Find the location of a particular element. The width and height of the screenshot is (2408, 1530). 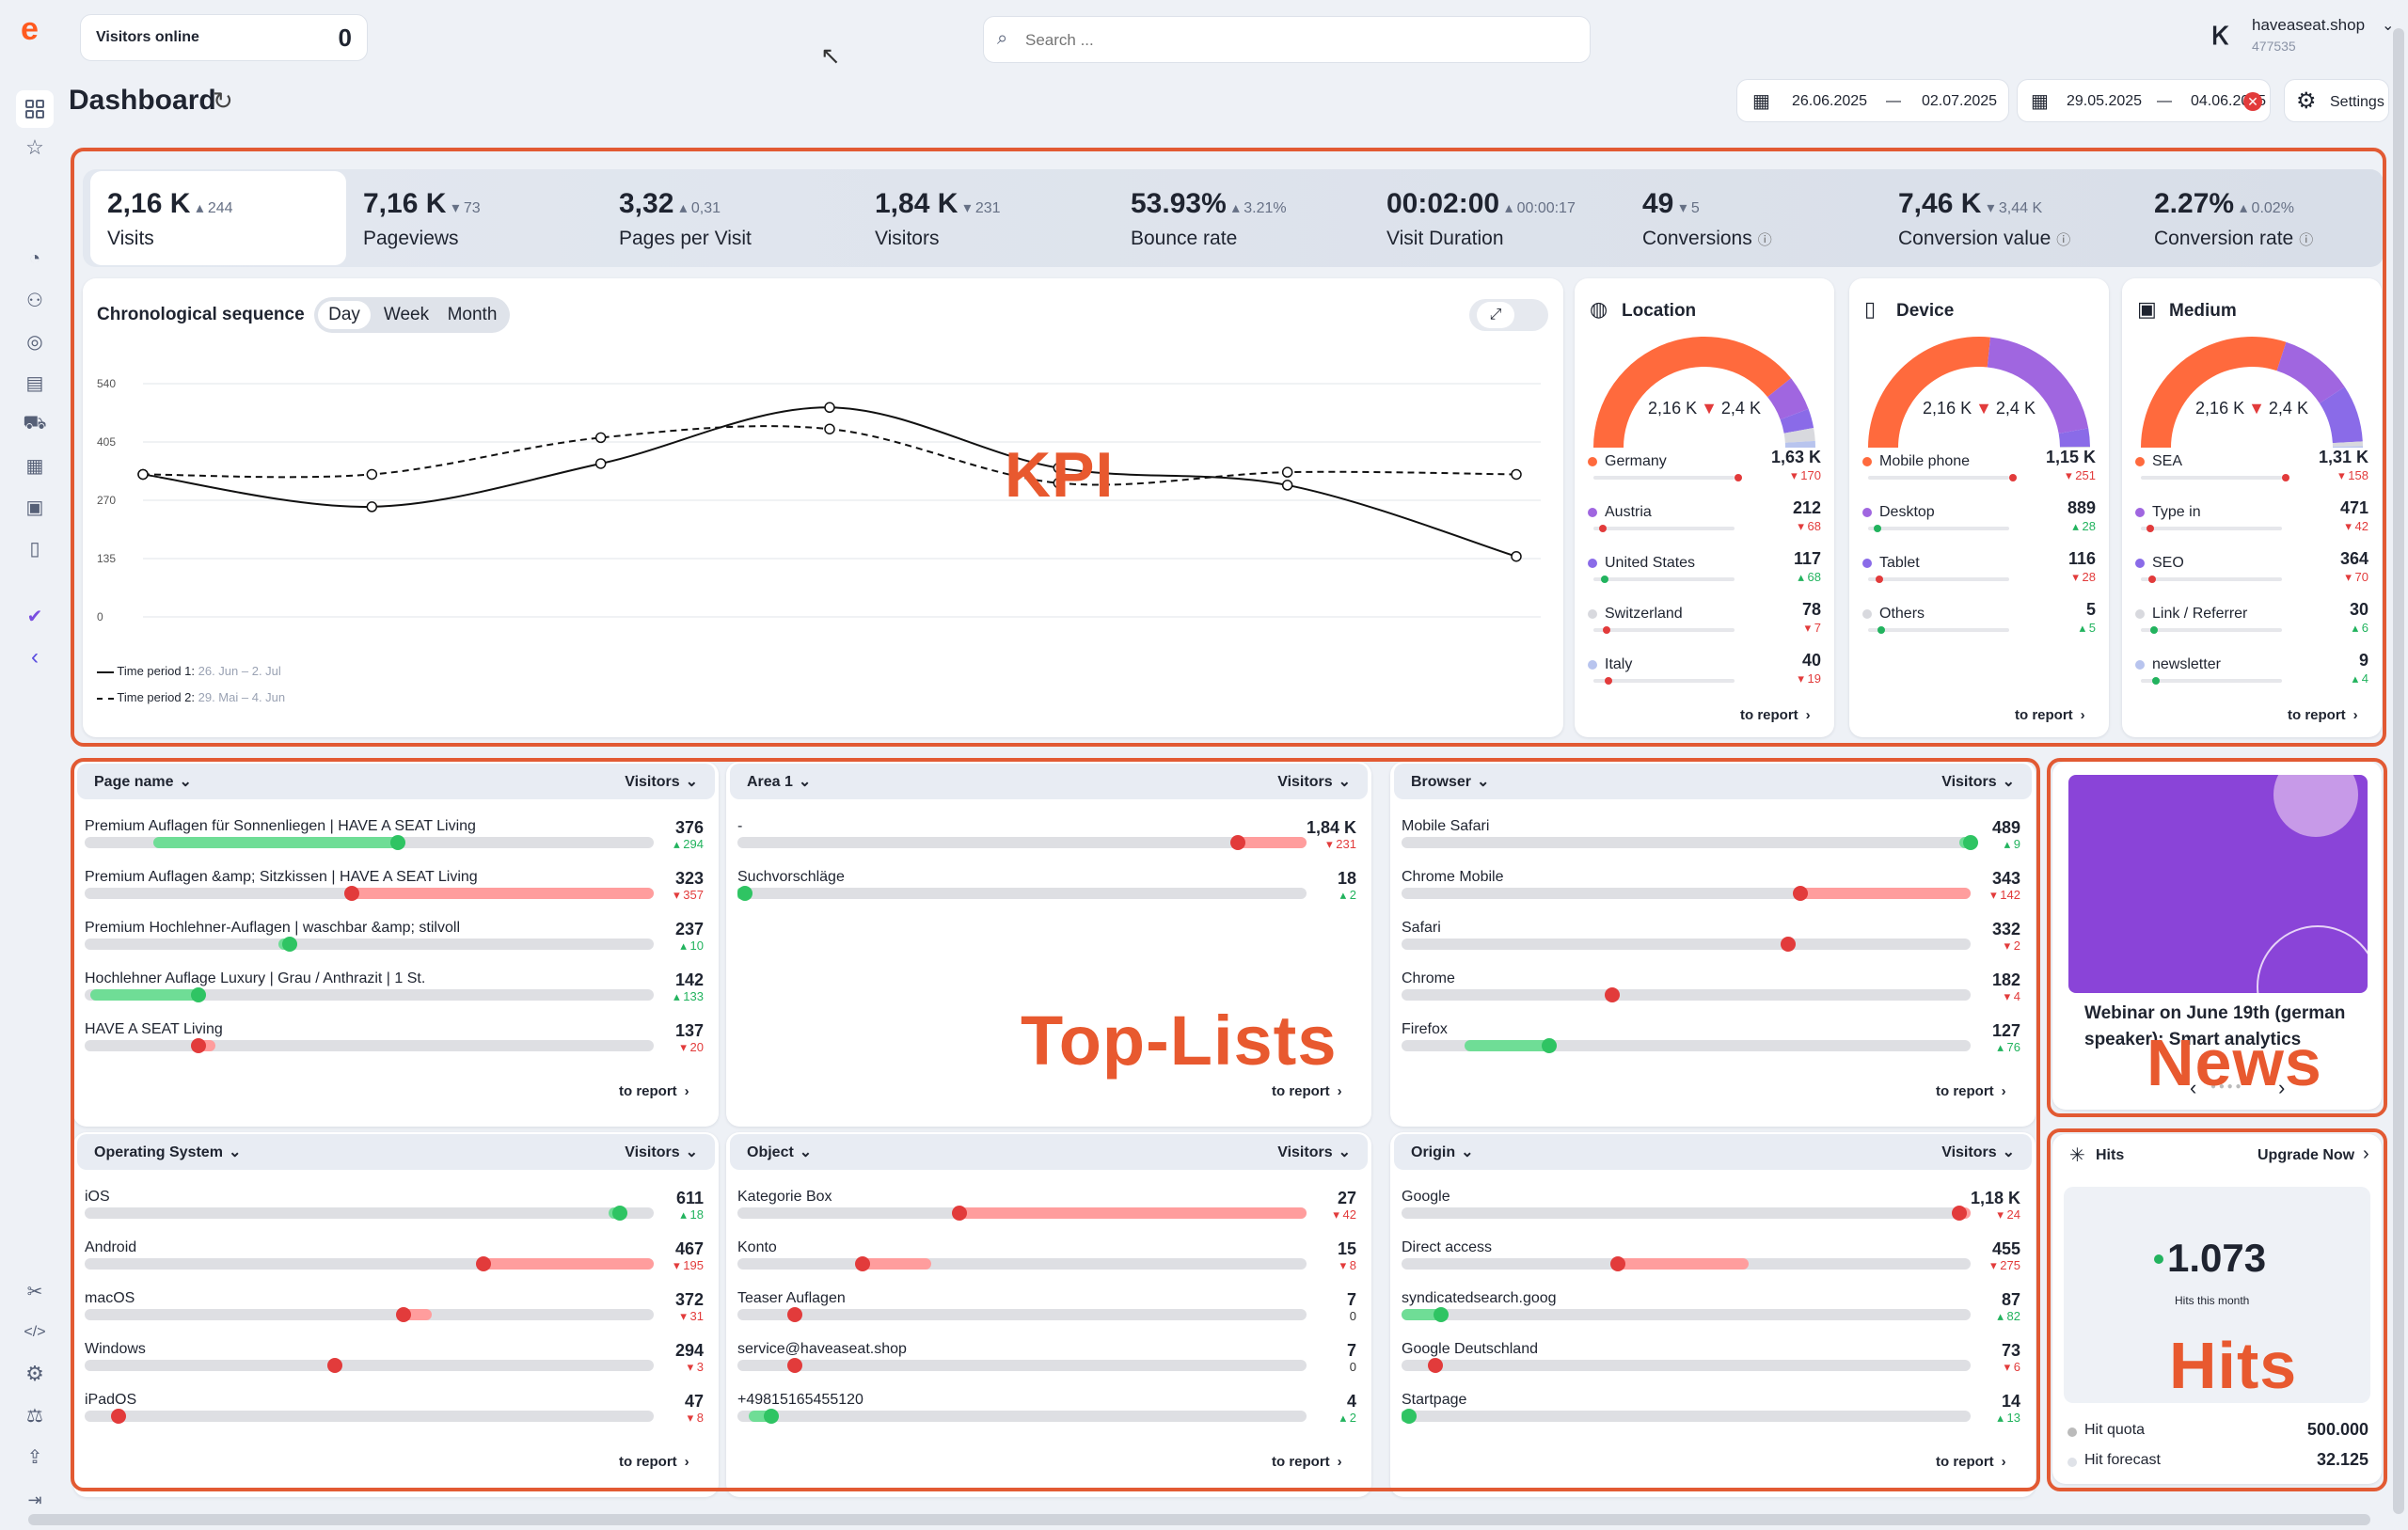

share-icon: ⇪ is located at coordinates (35, 1457).